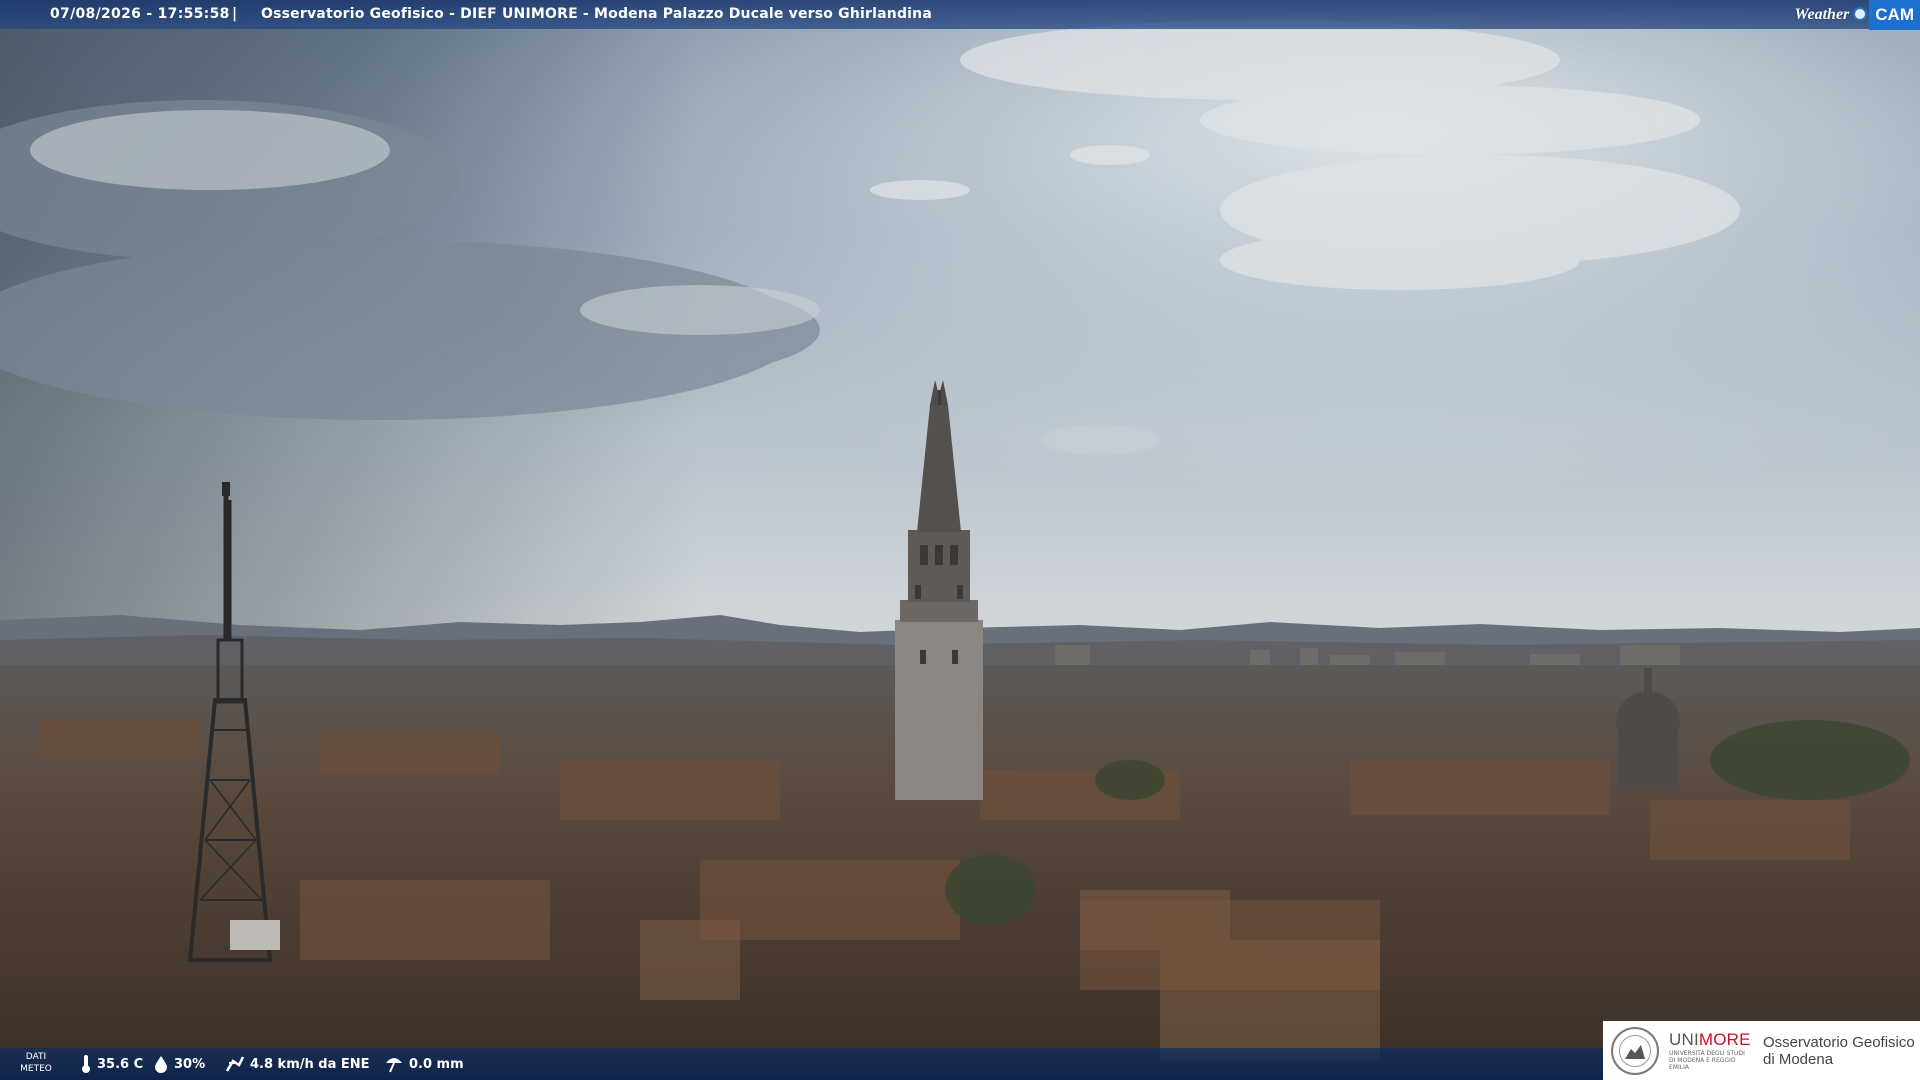 The height and width of the screenshot is (1080, 1920). I want to click on humidity-drop-icon, so click(161, 1064).